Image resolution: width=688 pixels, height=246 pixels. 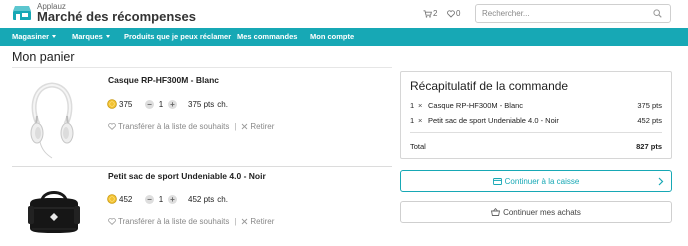 What do you see at coordinates (542, 181) in the screenshot?
I see `checkout-label: Continuer à la caisse` at bounding box center [542, 181].